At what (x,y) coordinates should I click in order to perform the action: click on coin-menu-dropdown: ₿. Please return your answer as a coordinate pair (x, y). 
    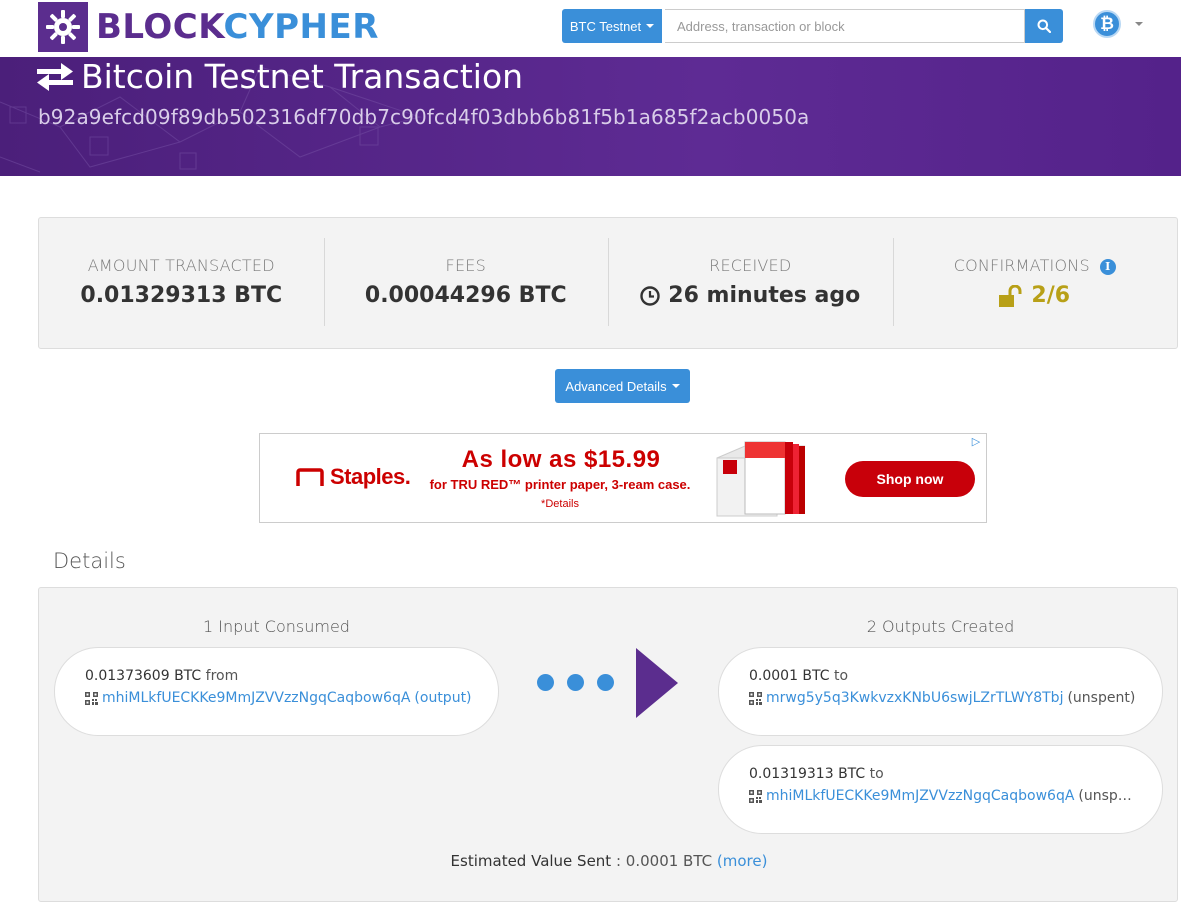
    Looking at the image, I should click on (1118, 24).